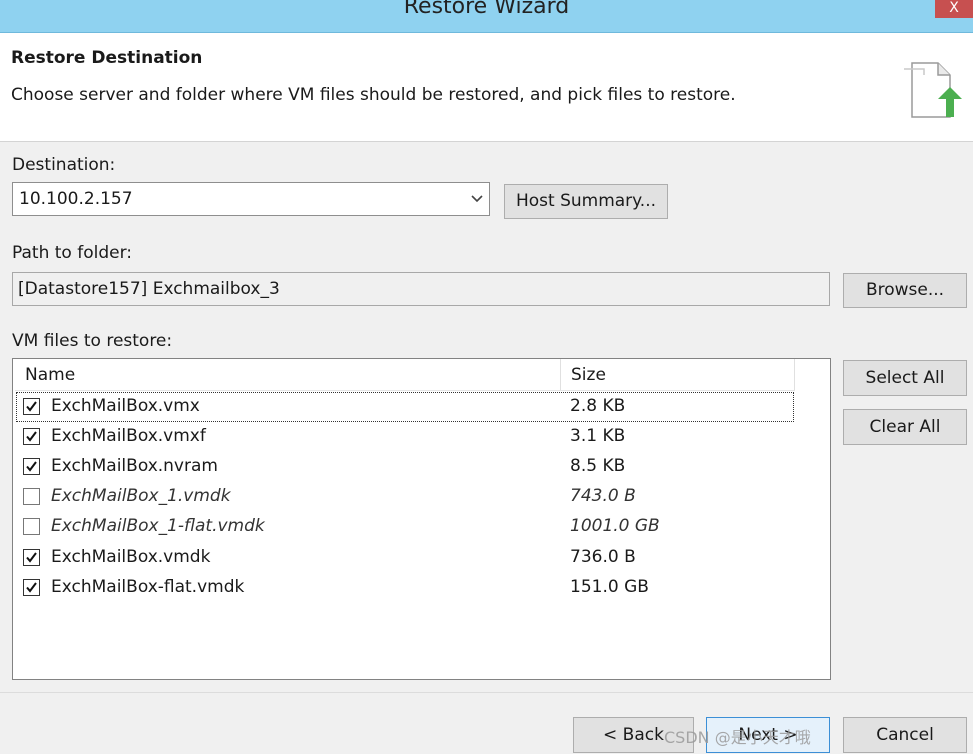 Image resolution: width=973 pixels, height=754 pixels. I want to click on window-title: Restore Wizard, so click(486, 9).